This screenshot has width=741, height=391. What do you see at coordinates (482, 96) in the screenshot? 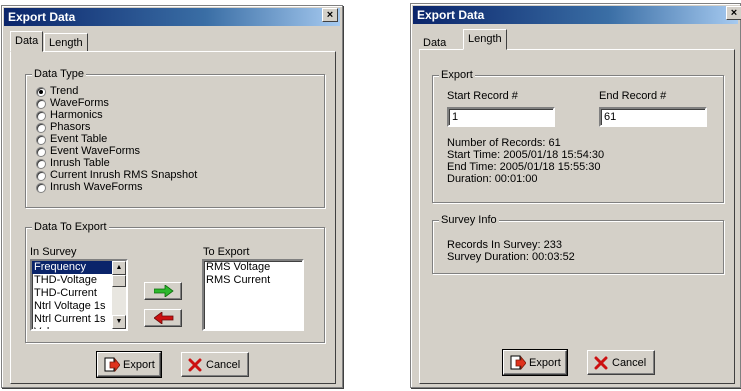
I see `start-record-label: Start Record #` at bounding box center [482, 96].